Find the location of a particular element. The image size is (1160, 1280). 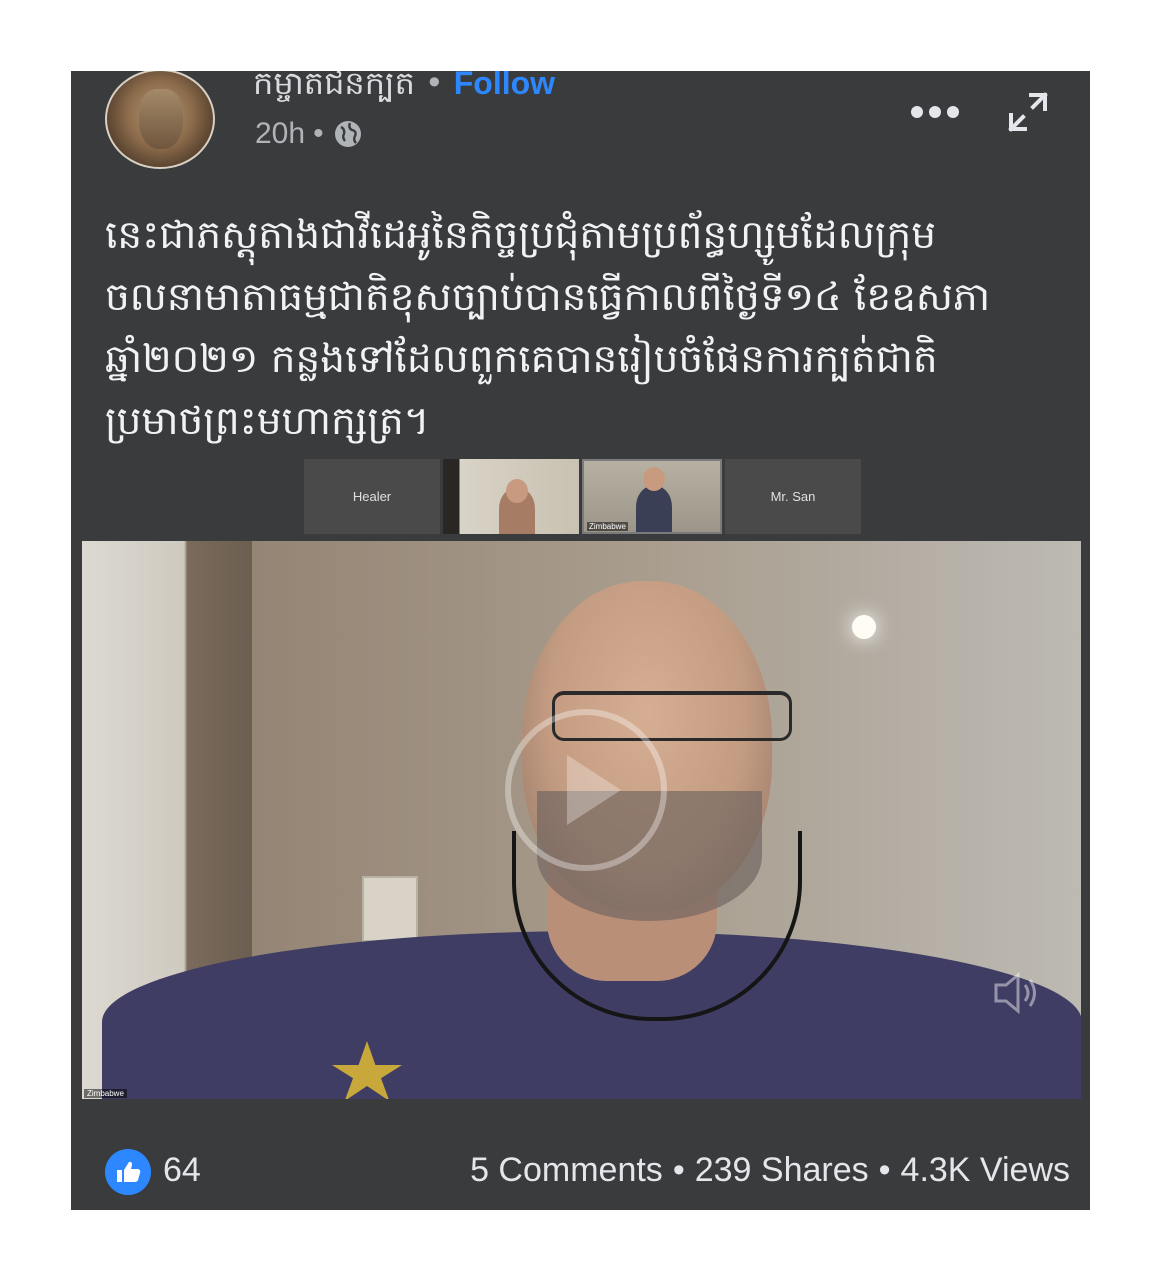

participant-tile-mr-san: Mr. San is located at coordinates (793, 496).